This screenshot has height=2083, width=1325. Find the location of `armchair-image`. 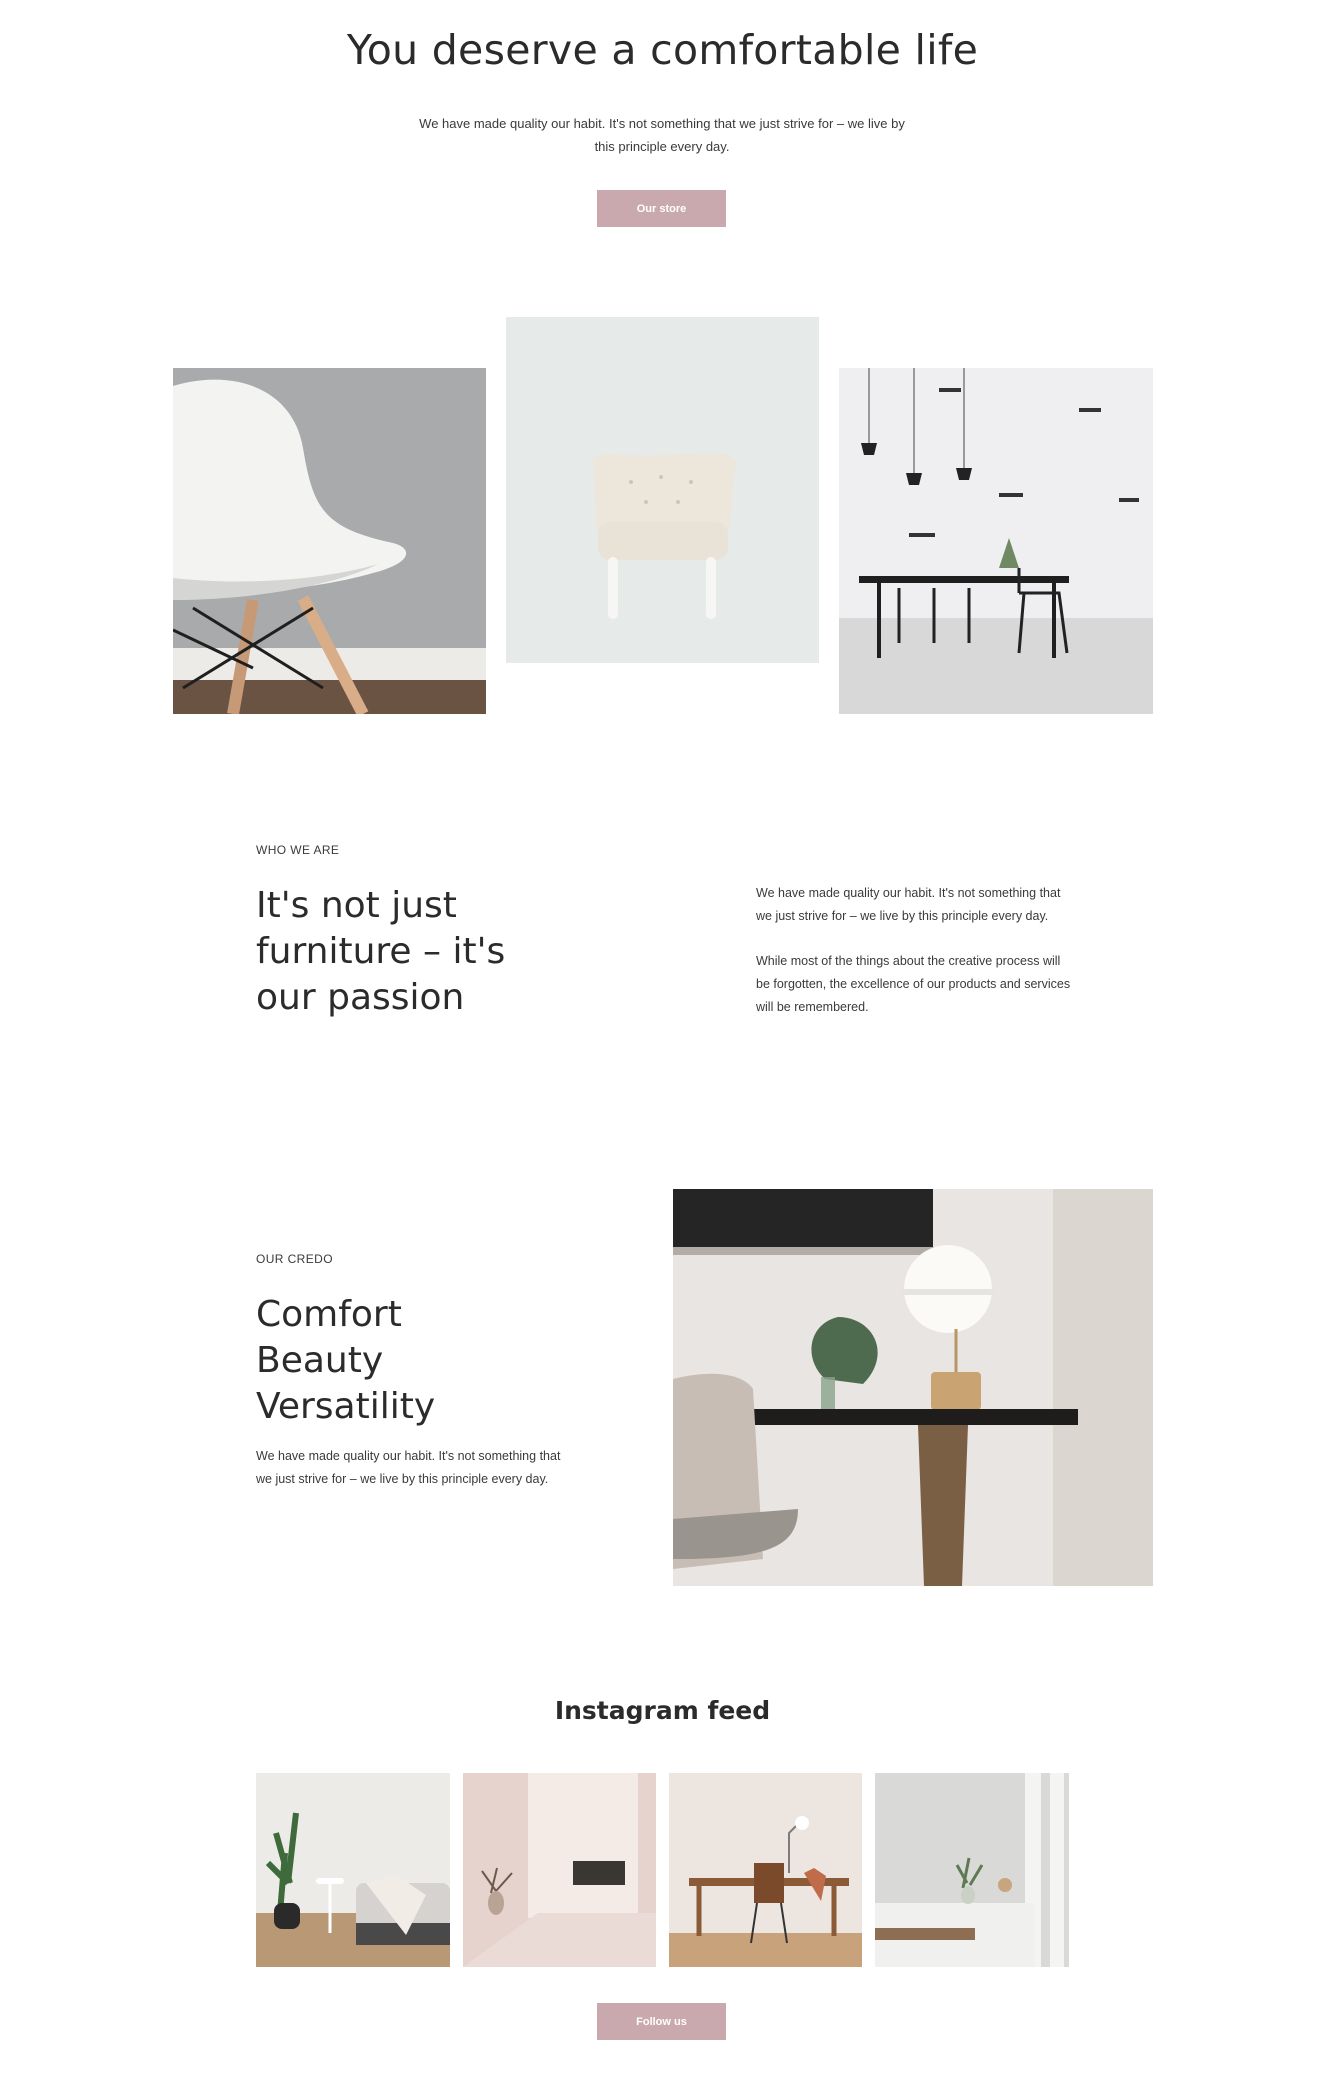

armchair-image is located at coordinates (662, 490).